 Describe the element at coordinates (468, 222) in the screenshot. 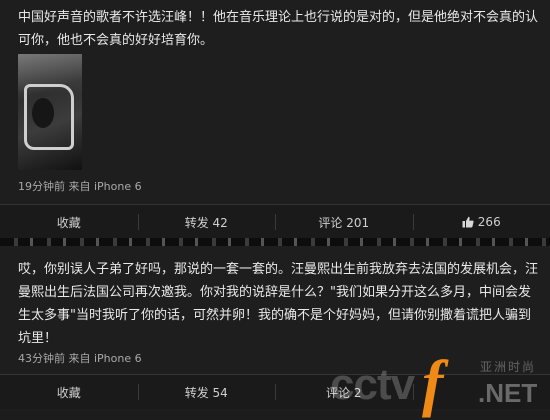

I see `thumbs-up-icon` at that location.